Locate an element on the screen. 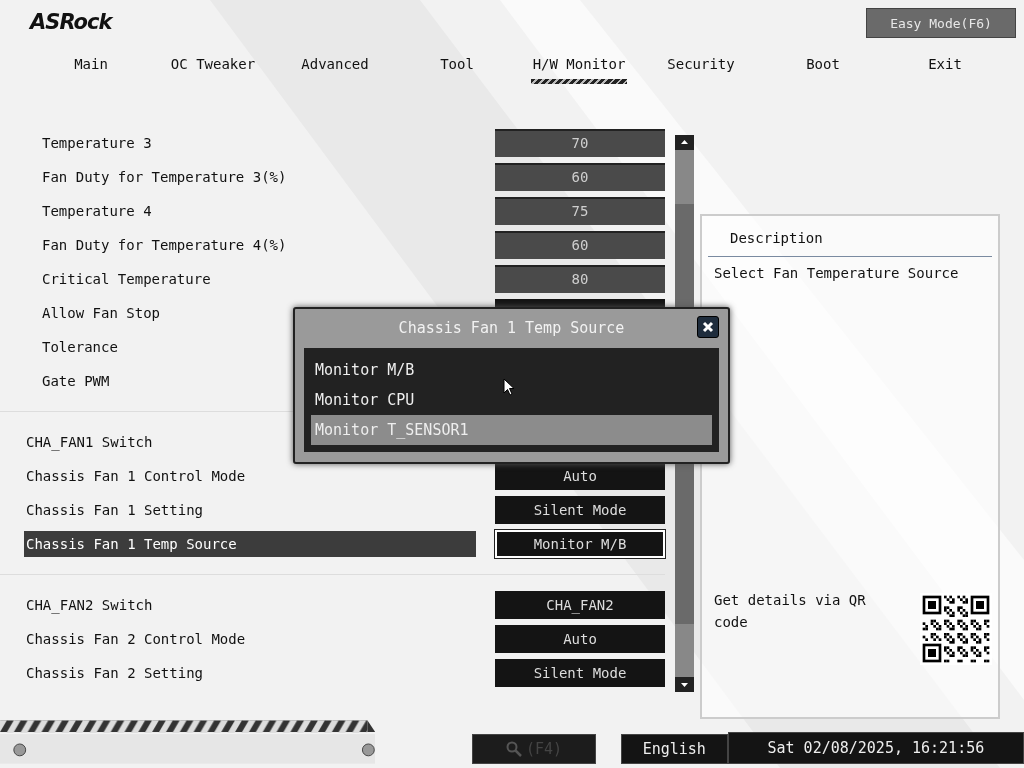 This screenshot has width=1024, height=768. brand-logo: ASRock is located at coordinates (71, 22).